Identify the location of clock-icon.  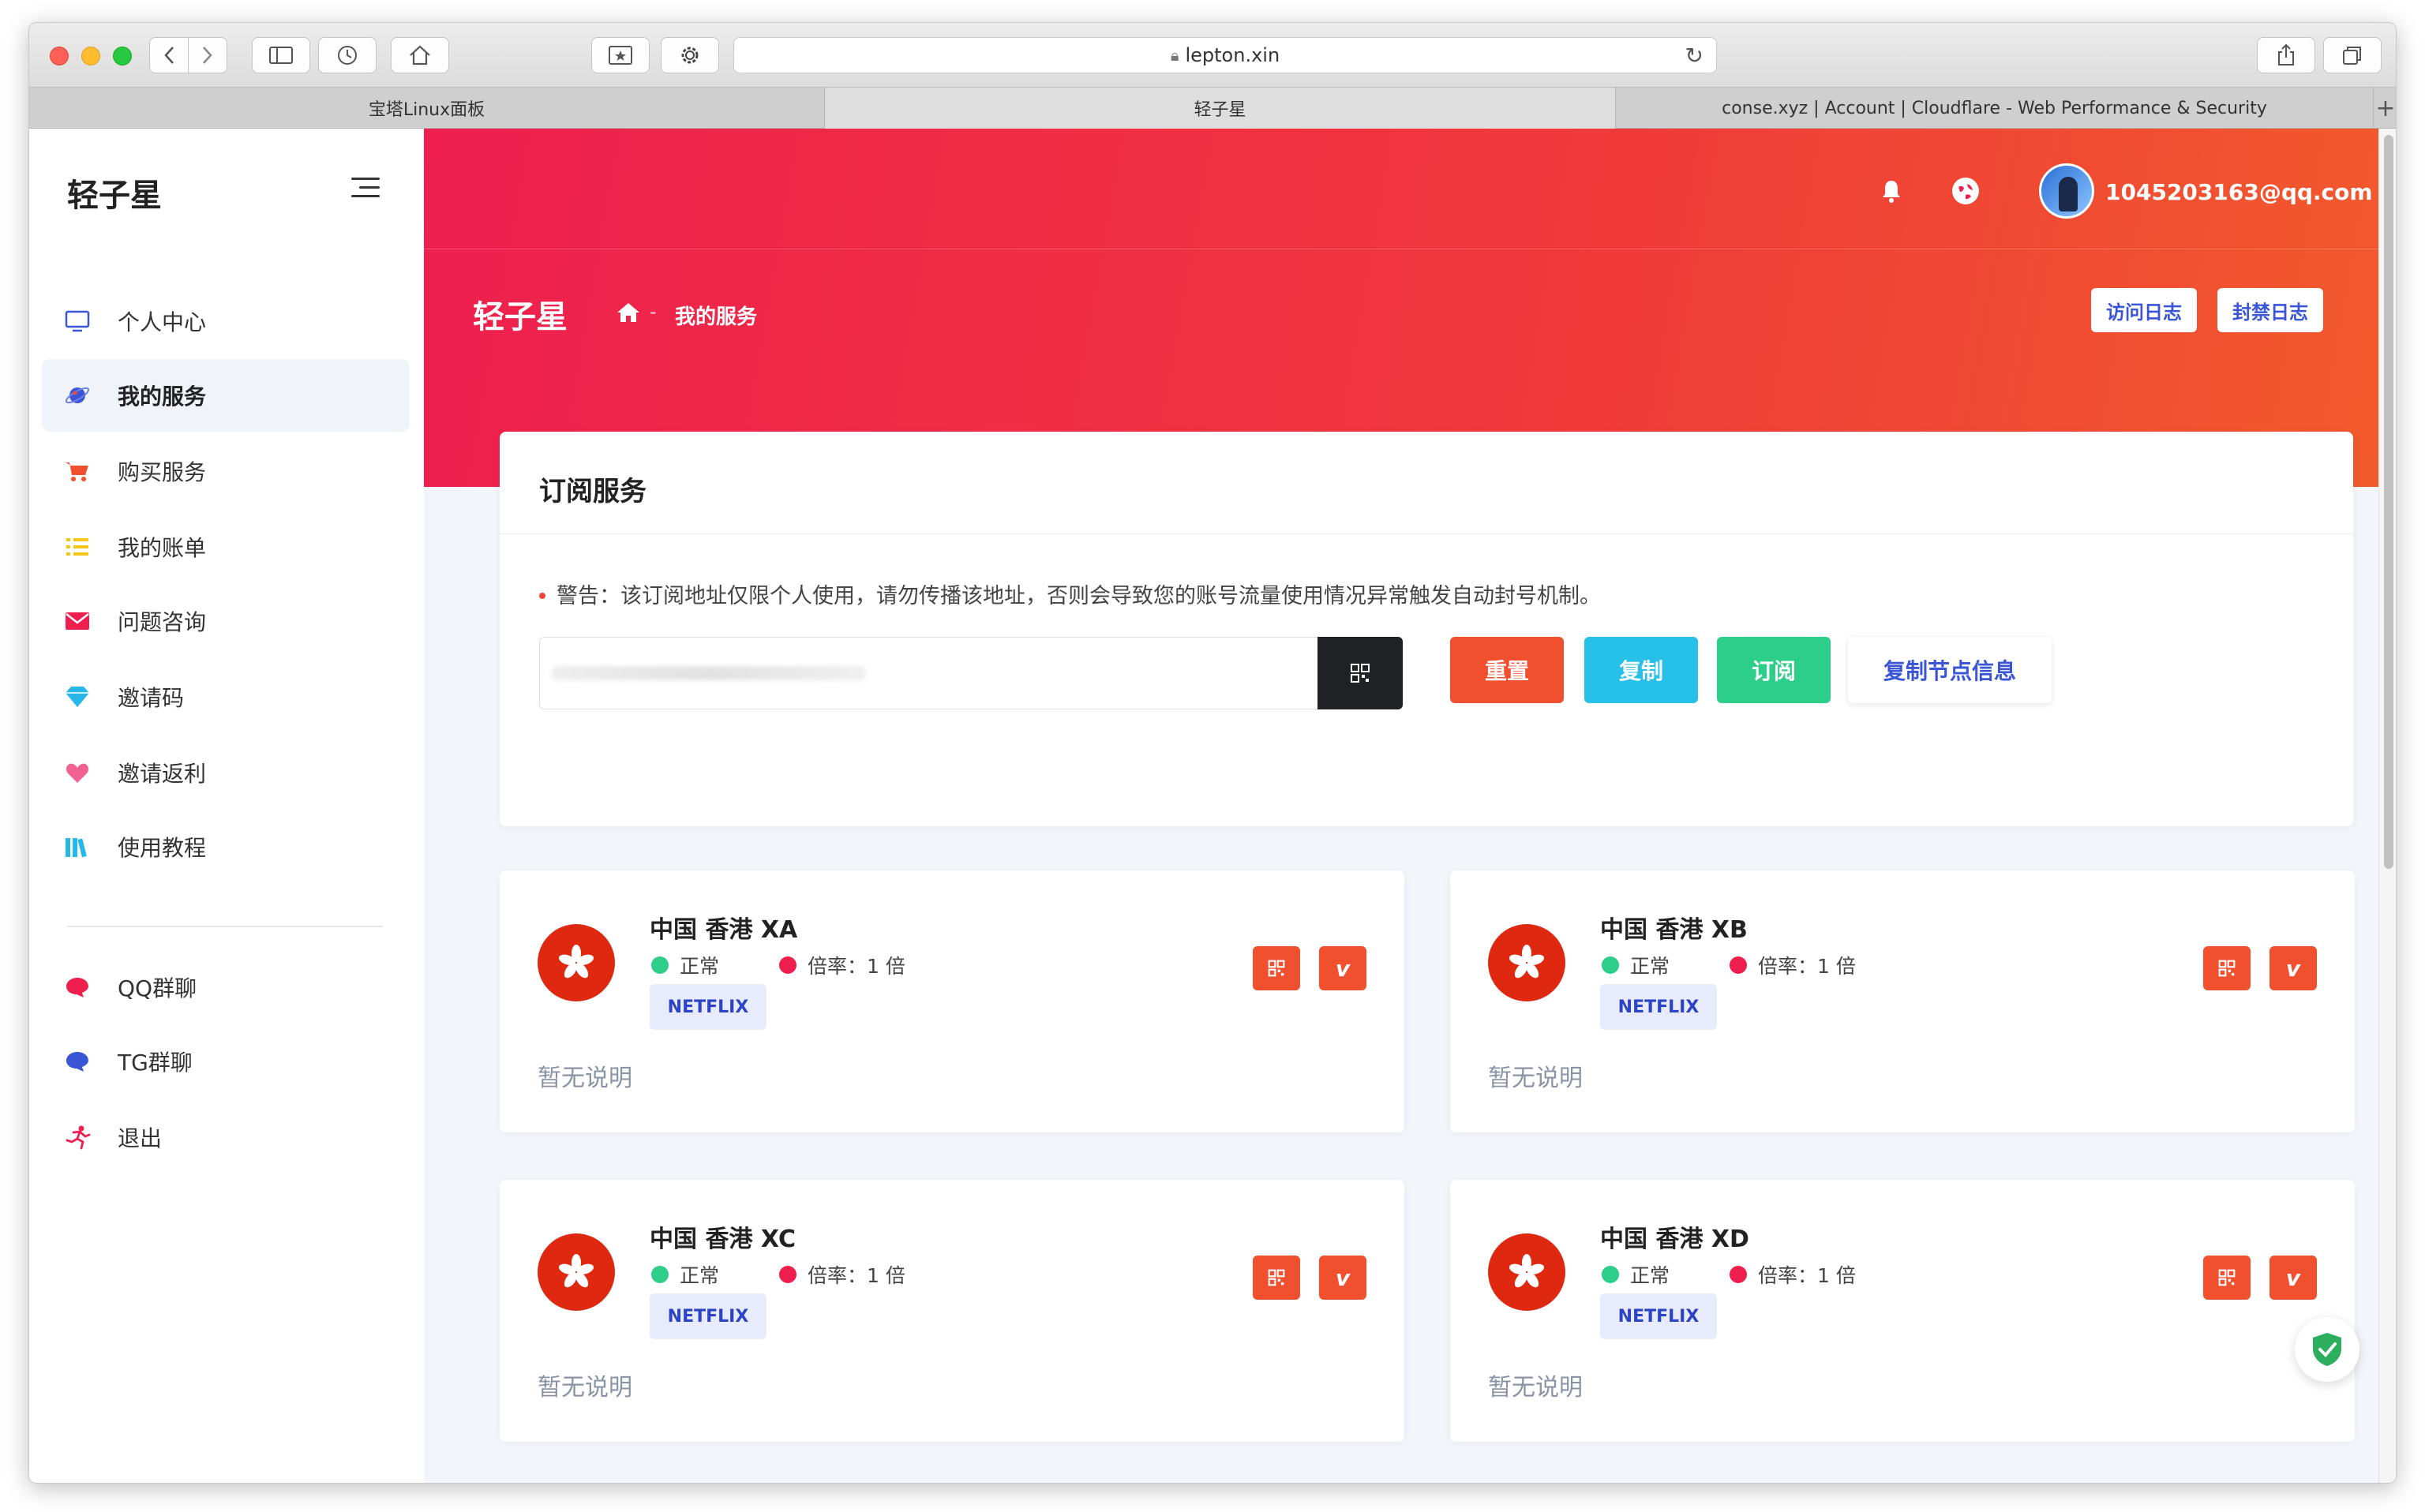
(347, 55).